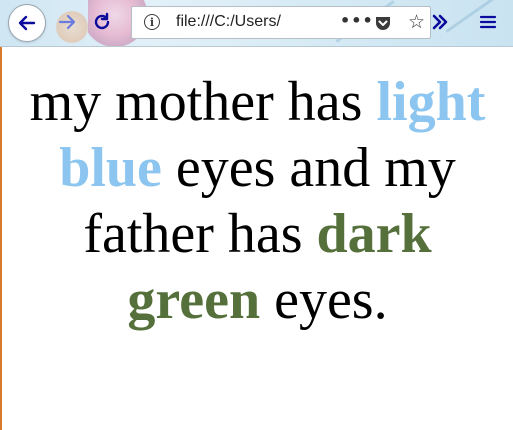 The height and width of the screenshot is (430, 513). I want to click on address-bar: i file:///C:/Users/ ••• ☆, so click(281, 22).